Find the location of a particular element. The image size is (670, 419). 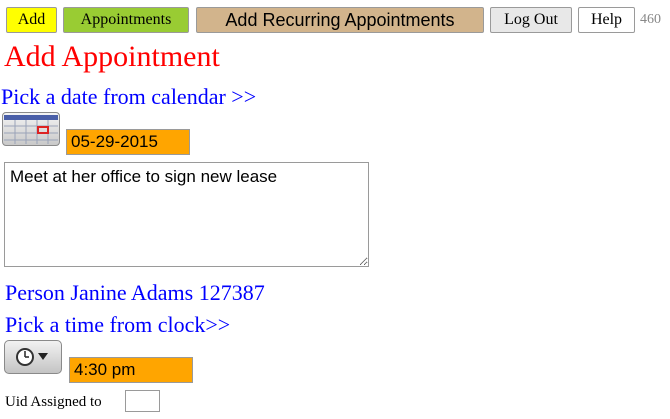

counter-text: 460 is located at coordinates (650, 19).